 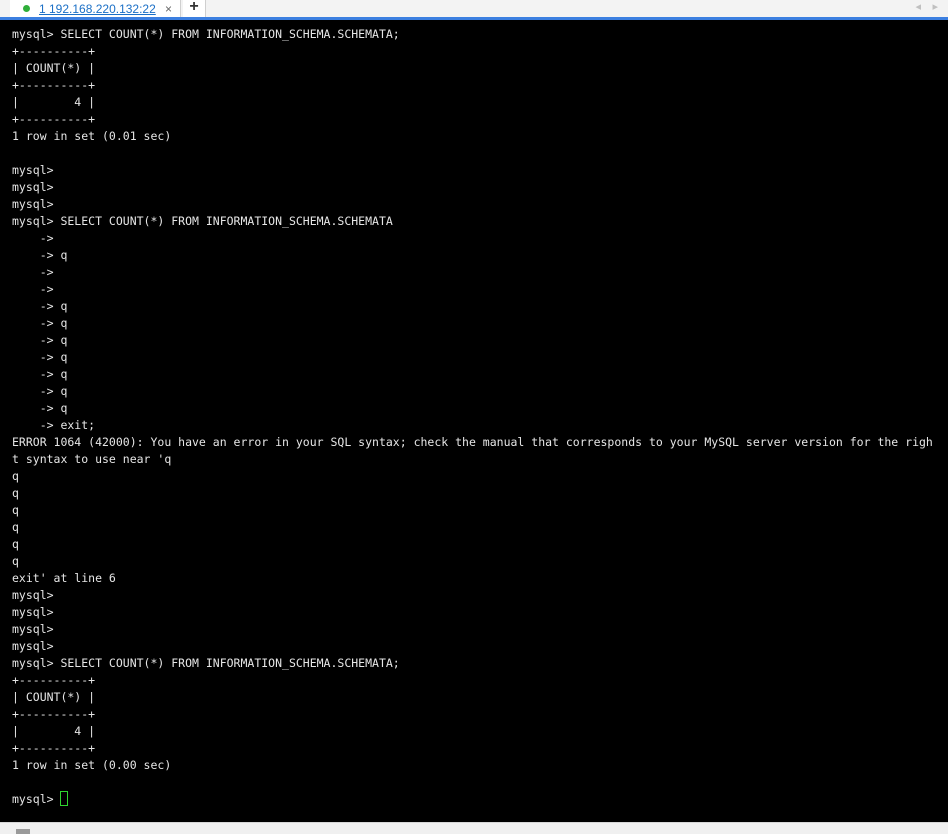 What do you see at coordinates (54, 425) in the screenshot?
I see `terminal-line: -> exit;` at bounding box center [54, 425].